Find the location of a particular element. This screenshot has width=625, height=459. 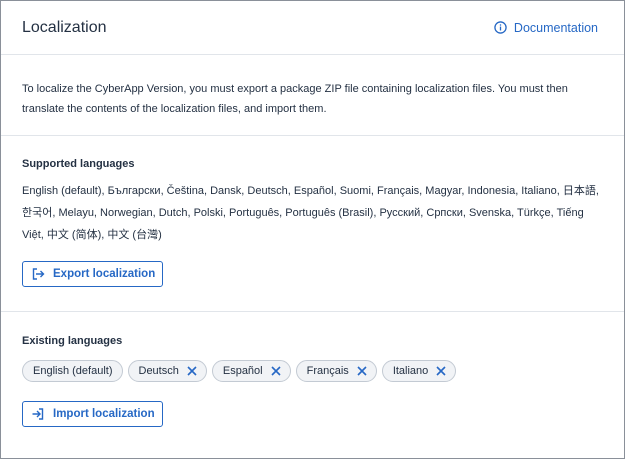

existing-languages-title: Existing languages is located at coordinates (72, 341).